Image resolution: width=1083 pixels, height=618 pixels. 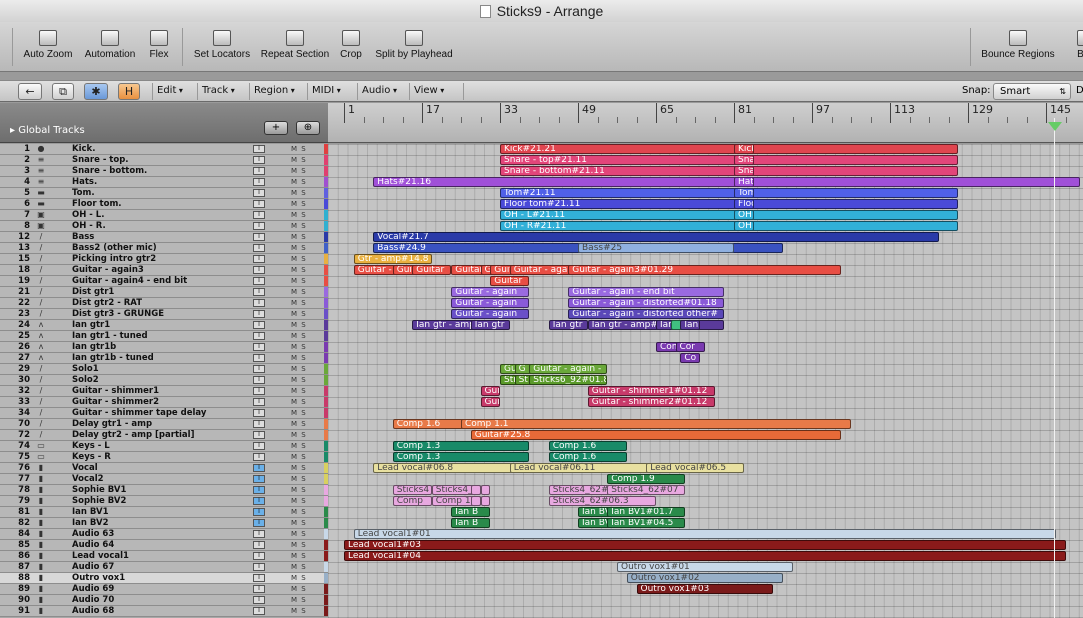 What do you see at coordinates (159, 48) in the screenshot?
I see `toolbar-flex-button: Flex` at bounding box center [159, 48].